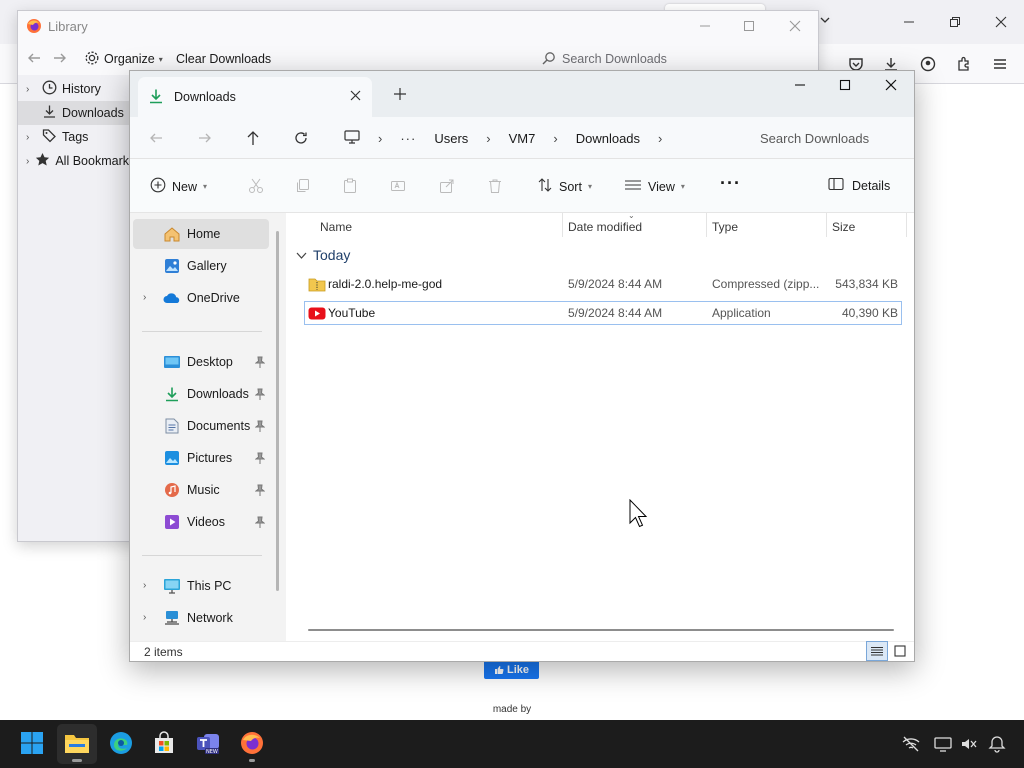  Describe the element at coordinates (845, 86) in the screenshot. I see `explorer-maximize-button` at that location.